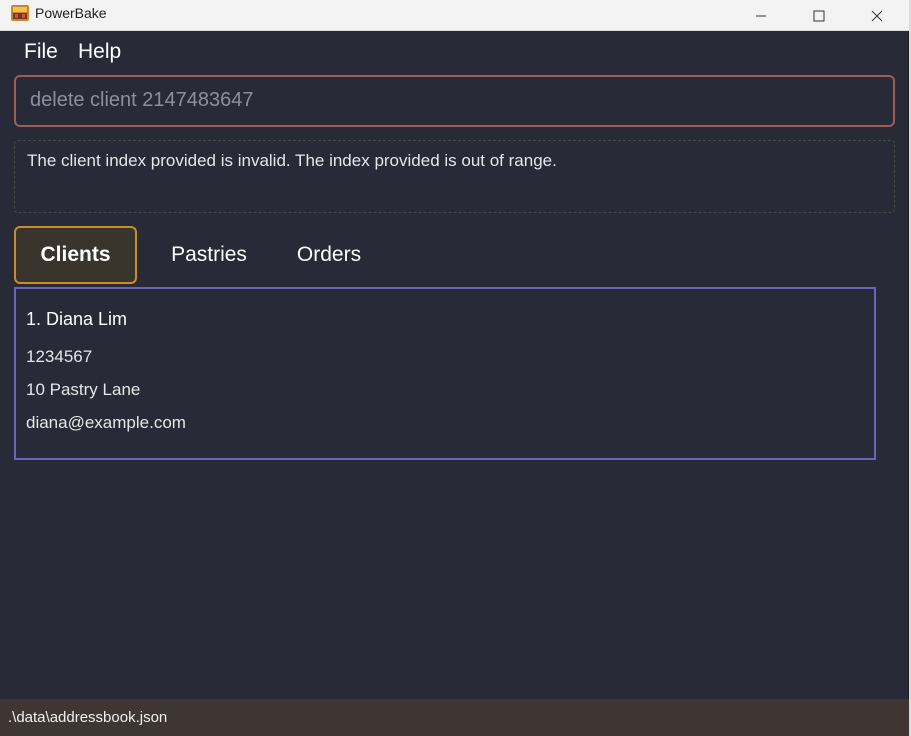  Describe the element at coordinates (77, 319) in the screenshot. I see `client-name: 1. Diana Lim` at that location.